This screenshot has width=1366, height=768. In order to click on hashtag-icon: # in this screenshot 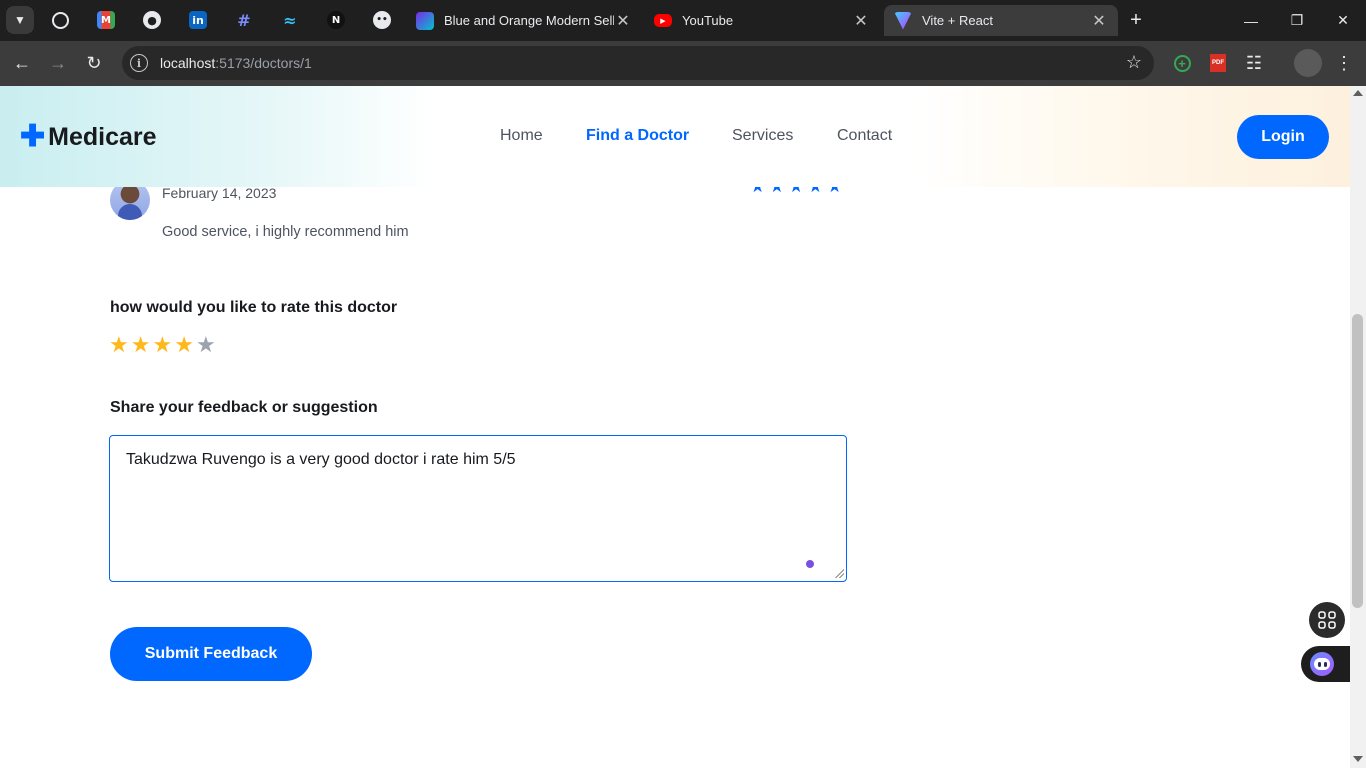, I will do `click(244, 20)`.